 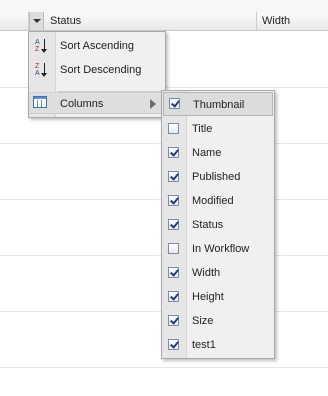 What do you see at coordinates (82, 104) in the screenshot?
I see `menu-item-label: Columns` at bounding box center [82, 104].